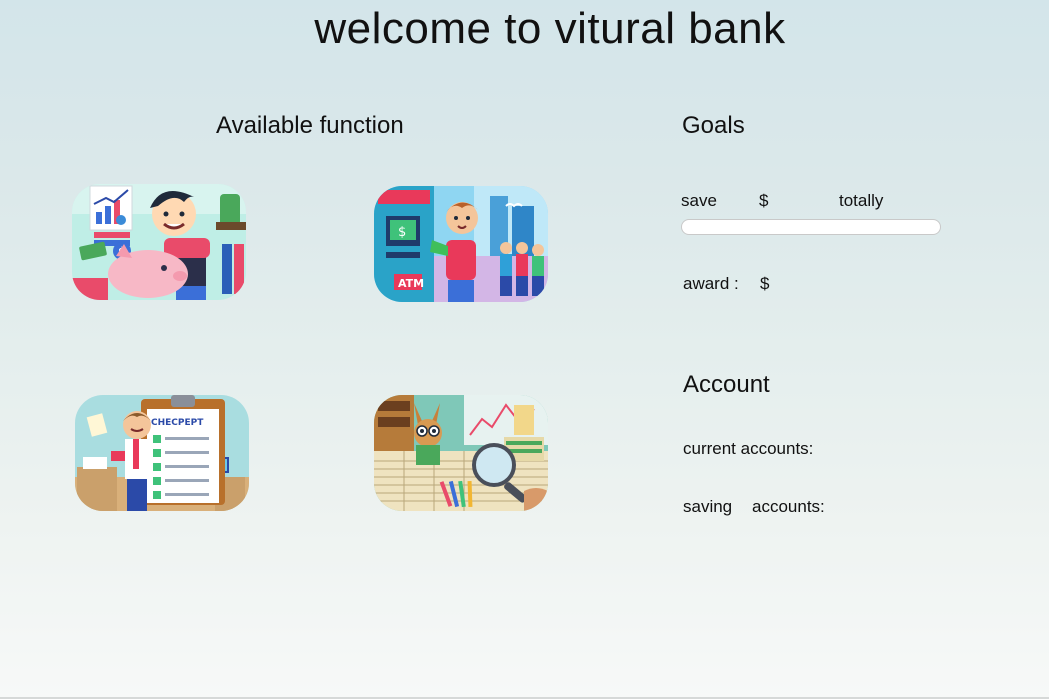 Image resolution: width=1049 pixels, height=699 pixels. I want to click on atm-function-tile: $ ATM, so click(461, 244).